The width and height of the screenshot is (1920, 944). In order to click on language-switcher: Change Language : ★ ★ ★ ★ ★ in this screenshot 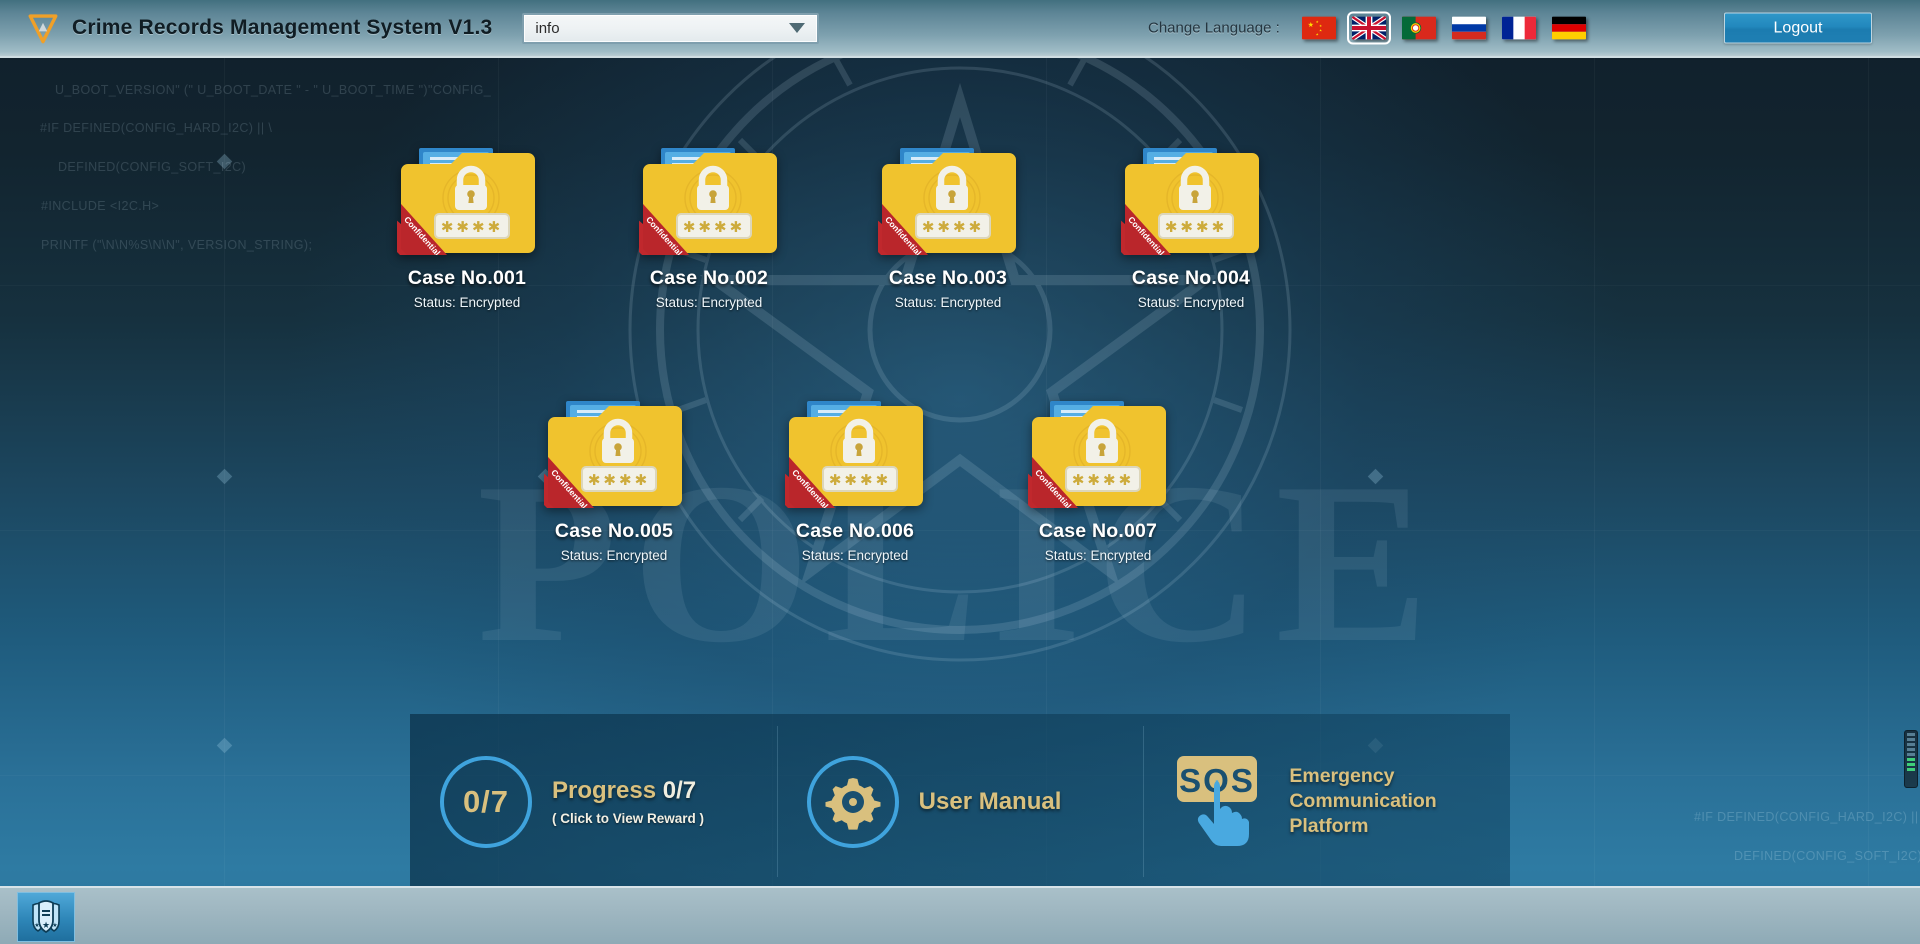, I will do `click(1371, 28)`.